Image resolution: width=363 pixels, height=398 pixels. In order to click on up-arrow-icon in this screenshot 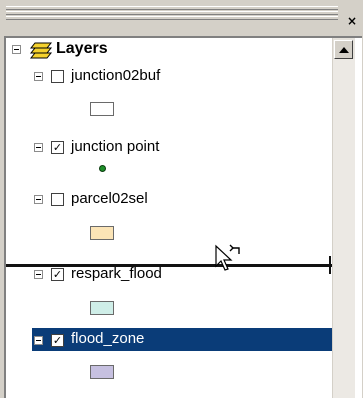, I will do `click(344, 50)`.